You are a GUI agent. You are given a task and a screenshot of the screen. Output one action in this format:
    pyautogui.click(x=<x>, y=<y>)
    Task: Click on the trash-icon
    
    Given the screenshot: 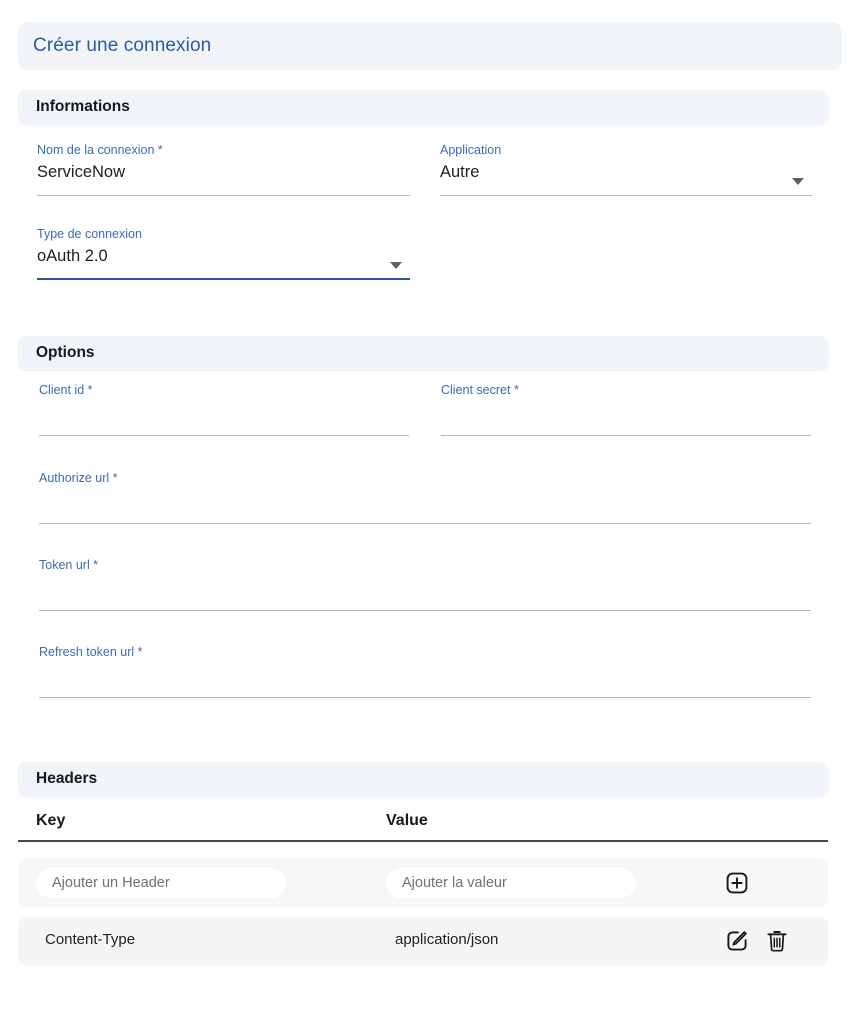 What is the action you would take?
    pyautogui.click(x=777, y=941)
    